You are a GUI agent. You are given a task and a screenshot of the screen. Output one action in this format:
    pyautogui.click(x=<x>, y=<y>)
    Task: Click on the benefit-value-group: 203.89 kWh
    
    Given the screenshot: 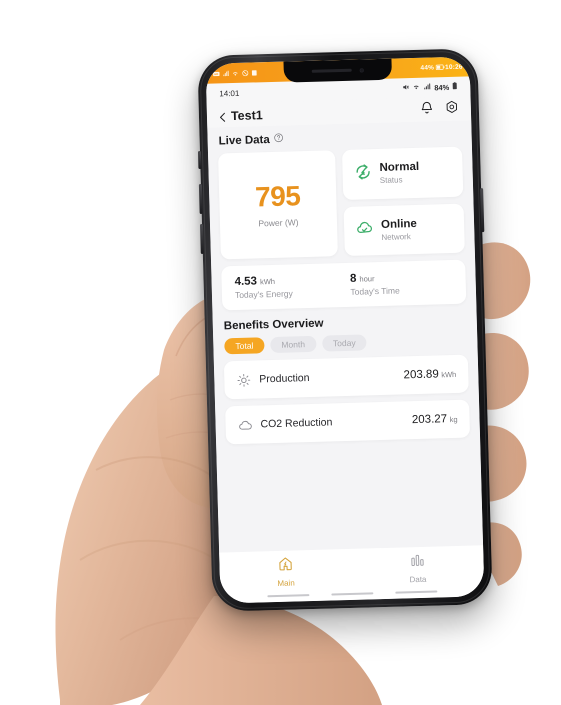 What is the action you would take?
    pyautogui.click(x=429, y=374)
    